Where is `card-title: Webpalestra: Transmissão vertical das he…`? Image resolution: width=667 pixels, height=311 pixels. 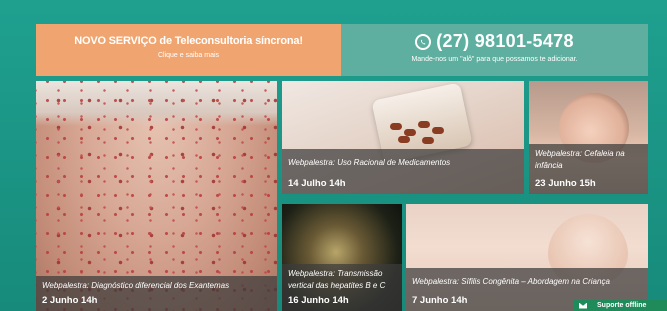
card-title: Webpalestra: Transmissão vertical das he… is located at coordinates (337, 279).